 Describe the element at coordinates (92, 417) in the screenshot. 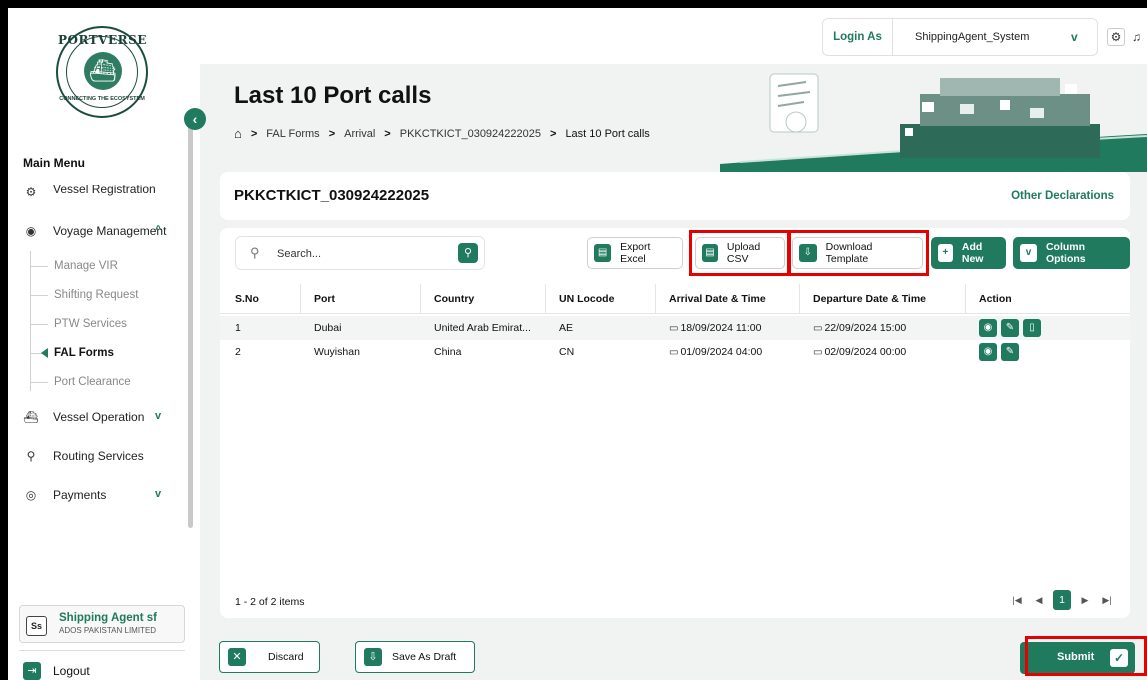

I see `sidebar-item-vessel-operation: ⛴ Vessel Operation v` at that location.